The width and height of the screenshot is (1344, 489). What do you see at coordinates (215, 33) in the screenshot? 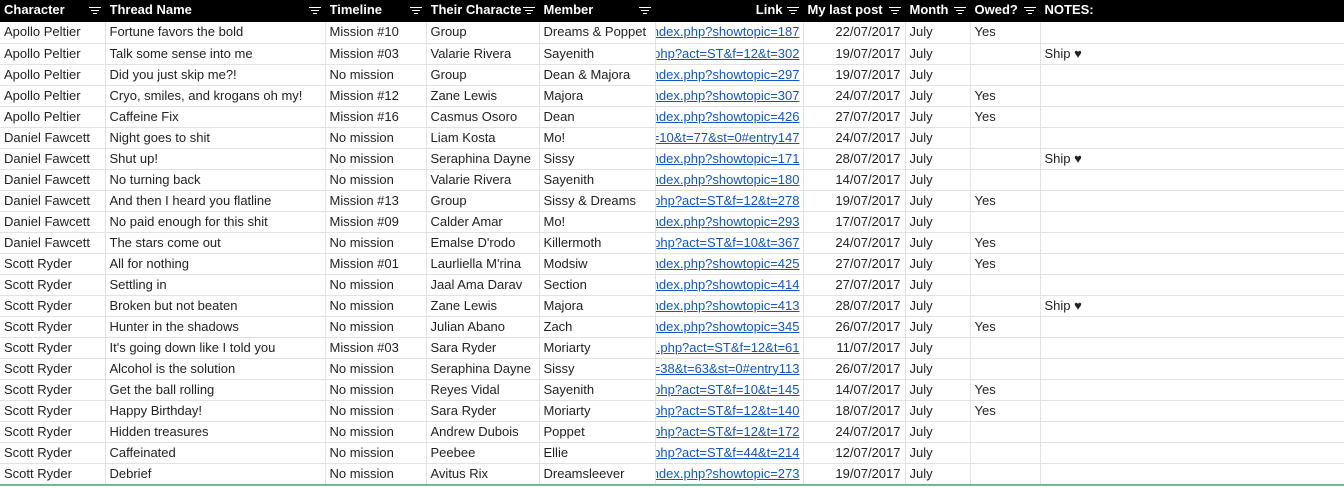
I see `thread-name-cell: Fortune favors the bold` at bounding box center [215, 33].